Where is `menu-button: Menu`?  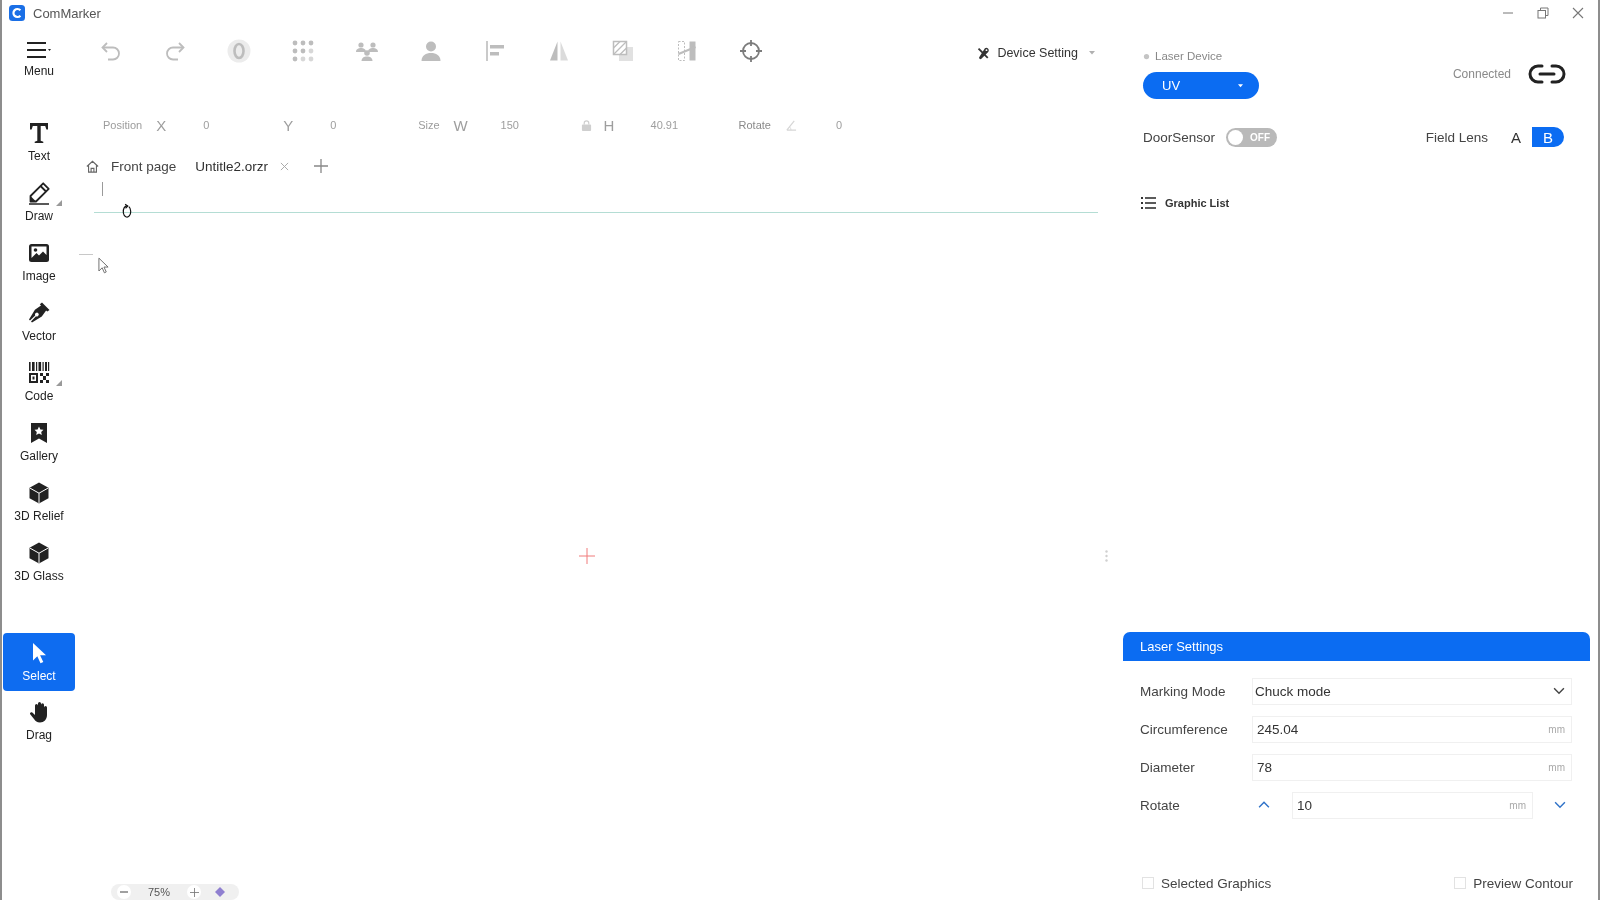 menu-button: Menu is located at coordinates (39, 60).